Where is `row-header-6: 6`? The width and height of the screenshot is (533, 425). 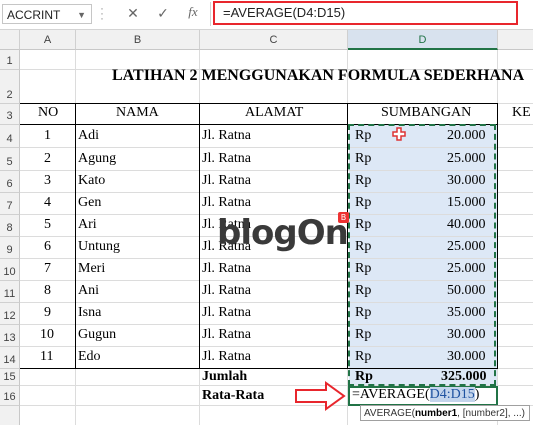 row-header-6: 6 is located at coordinates (10, 182).